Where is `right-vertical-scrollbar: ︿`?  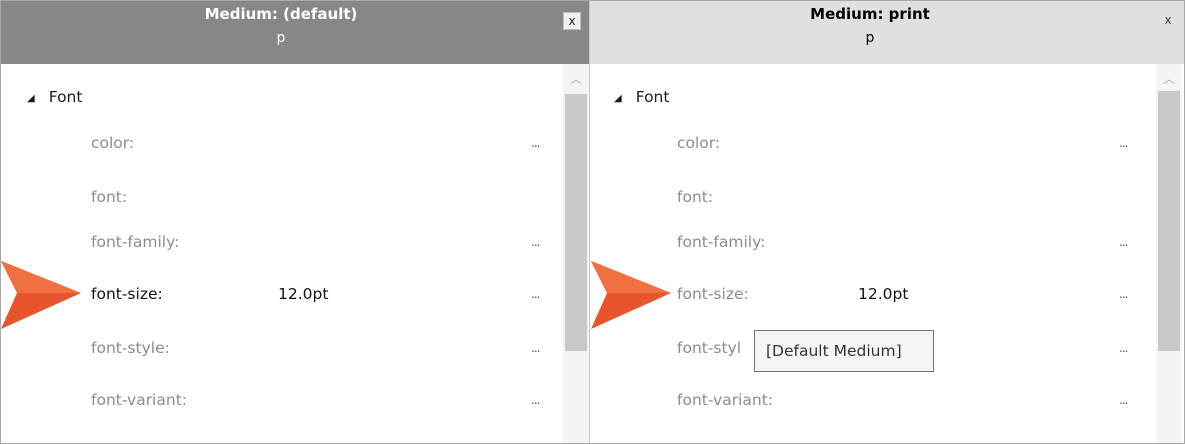 right-vertical-scrollbar: ︿ is located at coordinates (1169, 253).